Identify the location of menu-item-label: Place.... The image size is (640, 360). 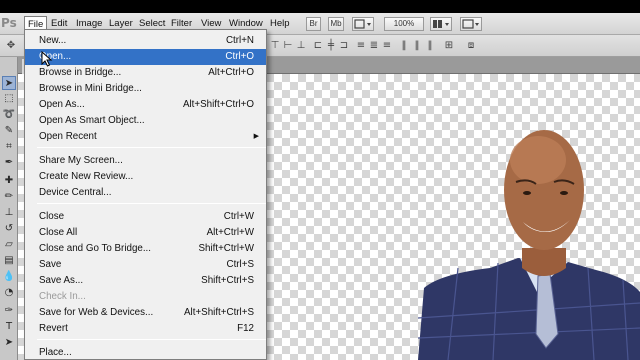
(55, 352).